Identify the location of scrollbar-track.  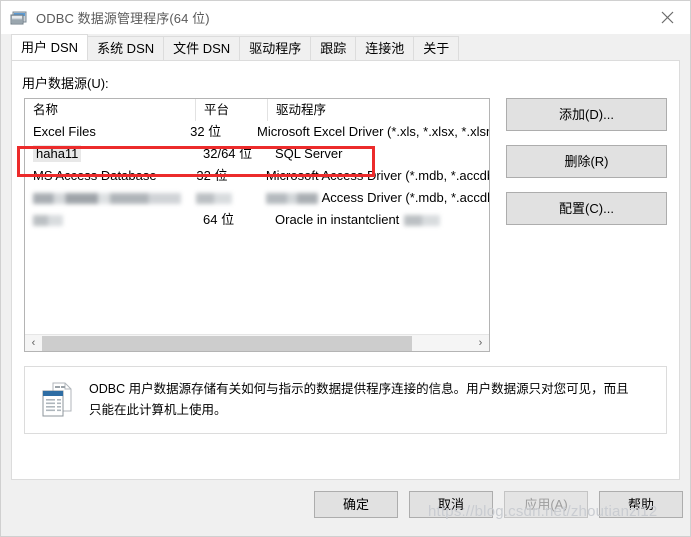
(257, 343).